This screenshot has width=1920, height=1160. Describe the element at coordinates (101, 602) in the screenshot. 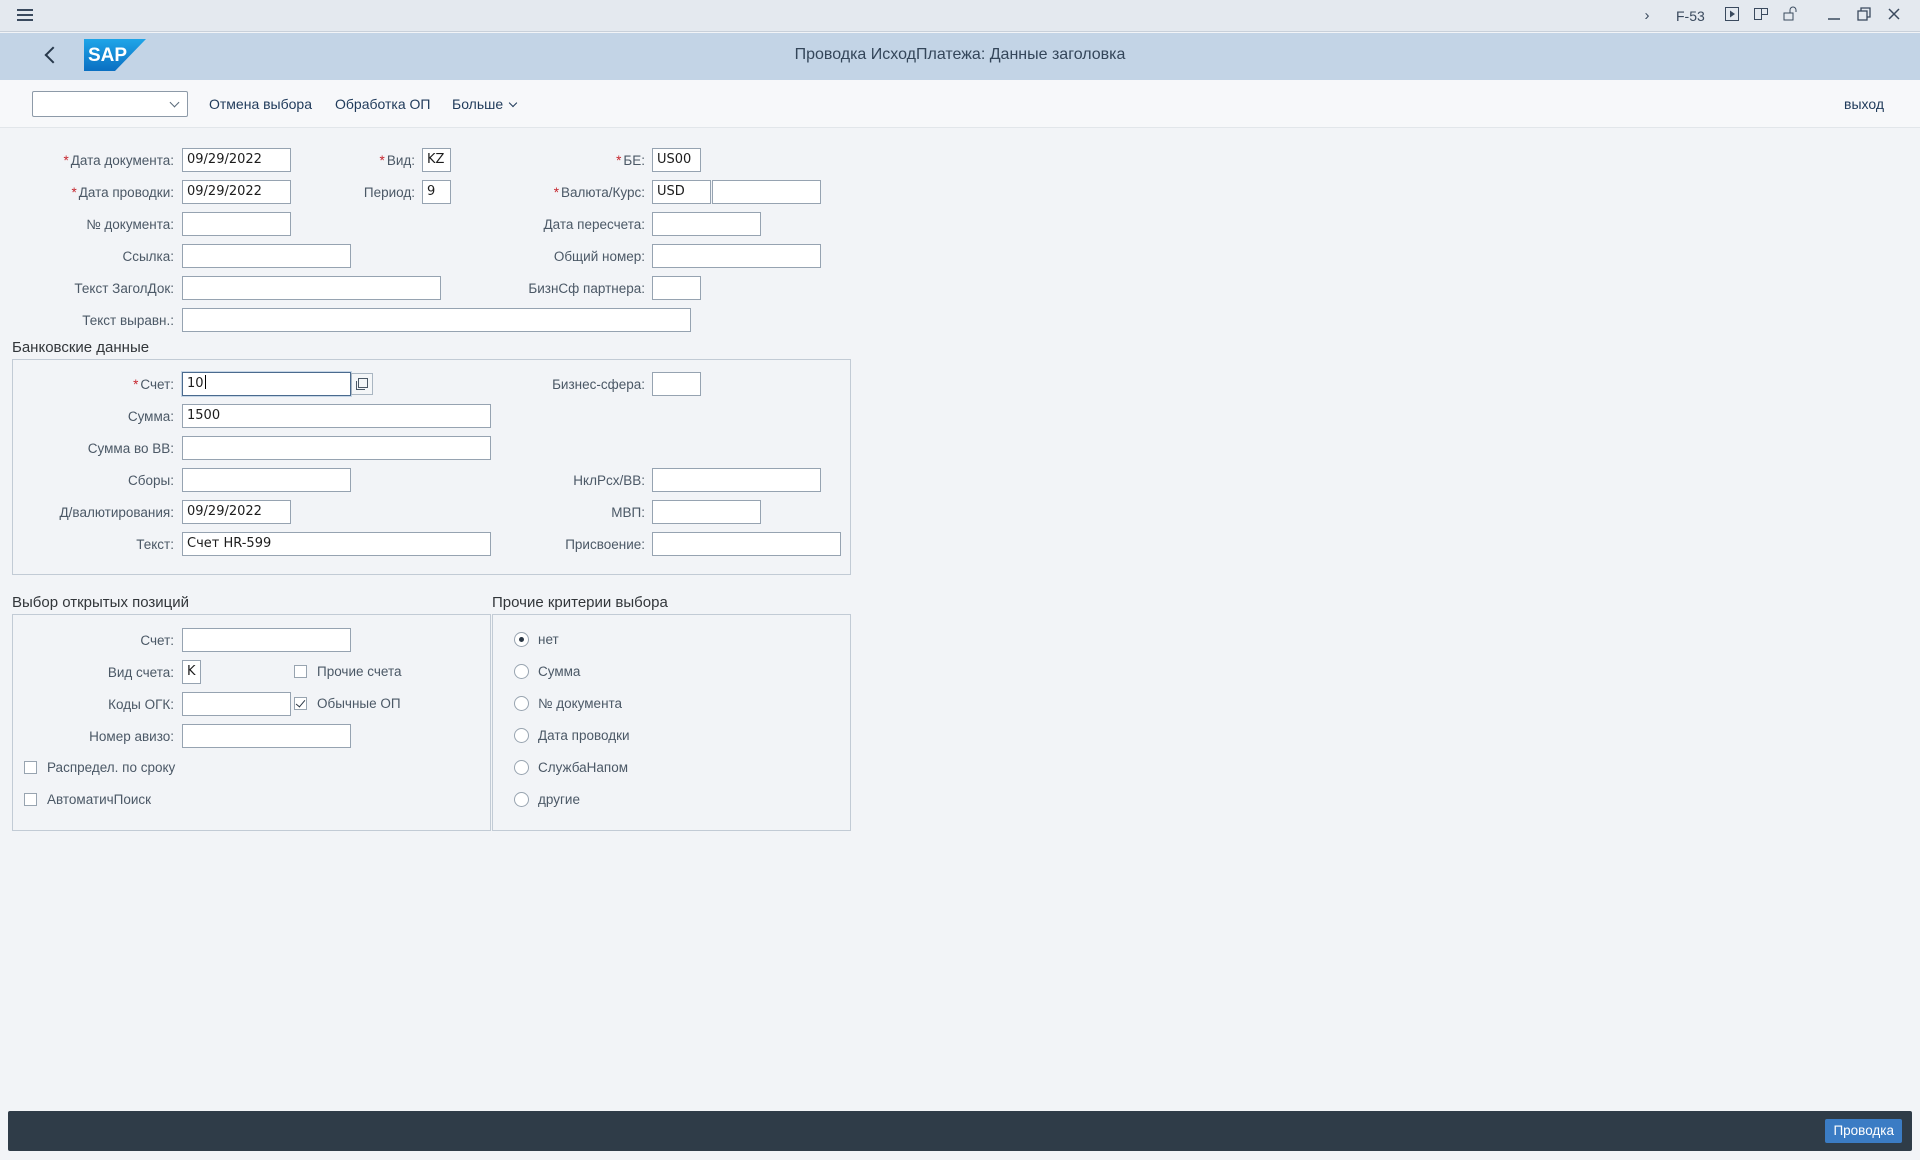

I see `open-items-title: Выбор открытых позиций` at that location.